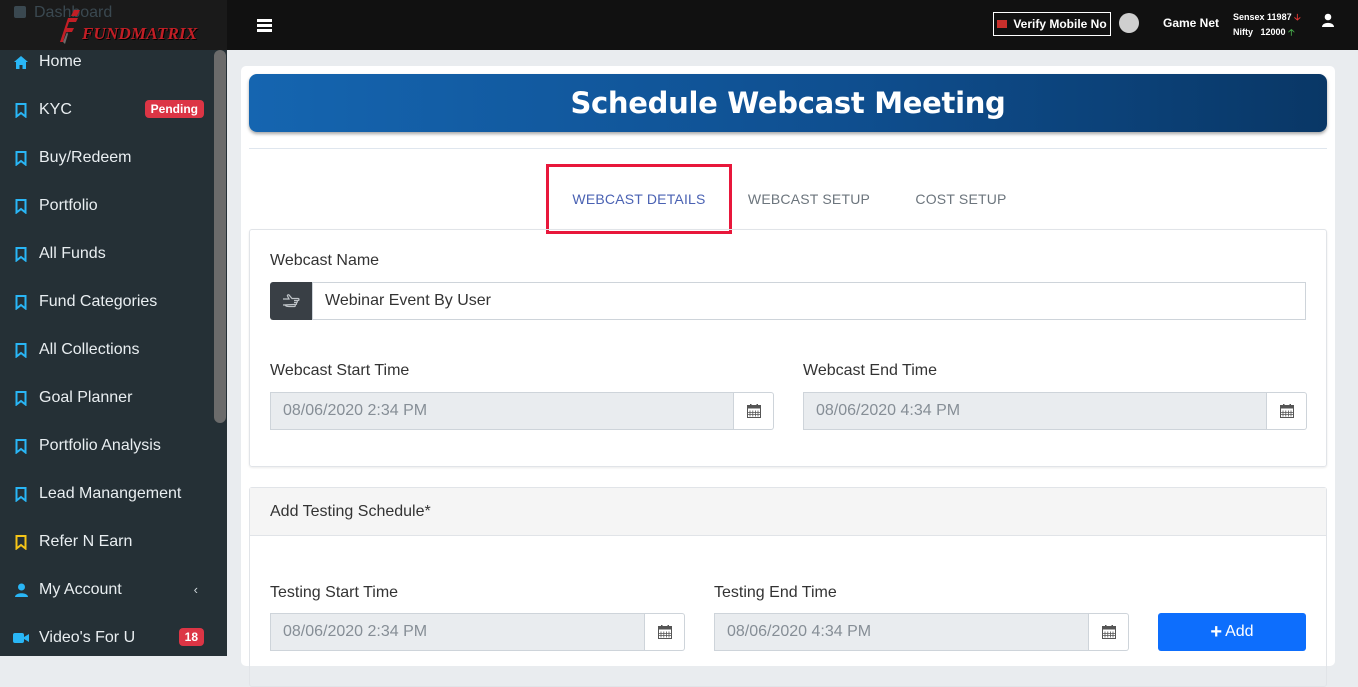  What do you see at coordinates (20, 12) in the screenshot?
I see `dashboard-icon` at bounding box center [20, 12].